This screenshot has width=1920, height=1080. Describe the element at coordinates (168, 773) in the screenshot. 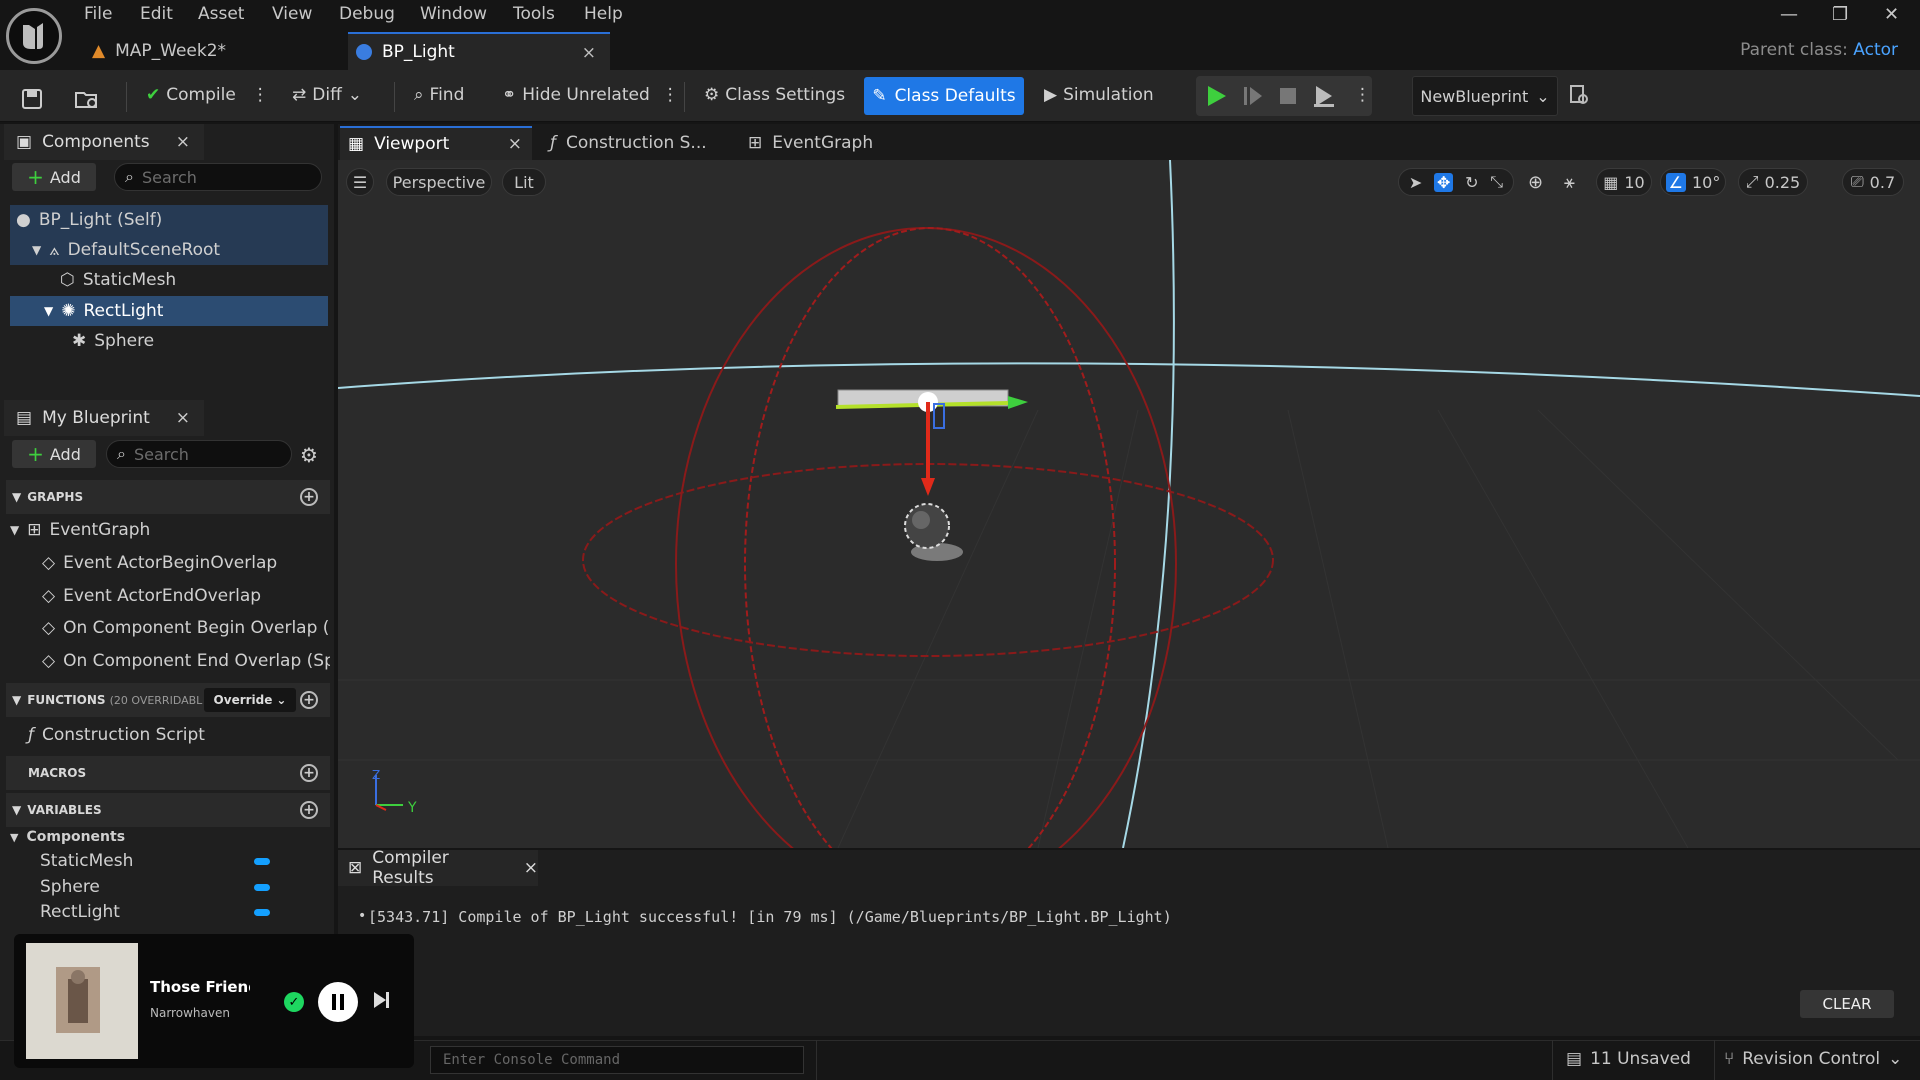

I see `macros-section-header: MACROS +` at that location.